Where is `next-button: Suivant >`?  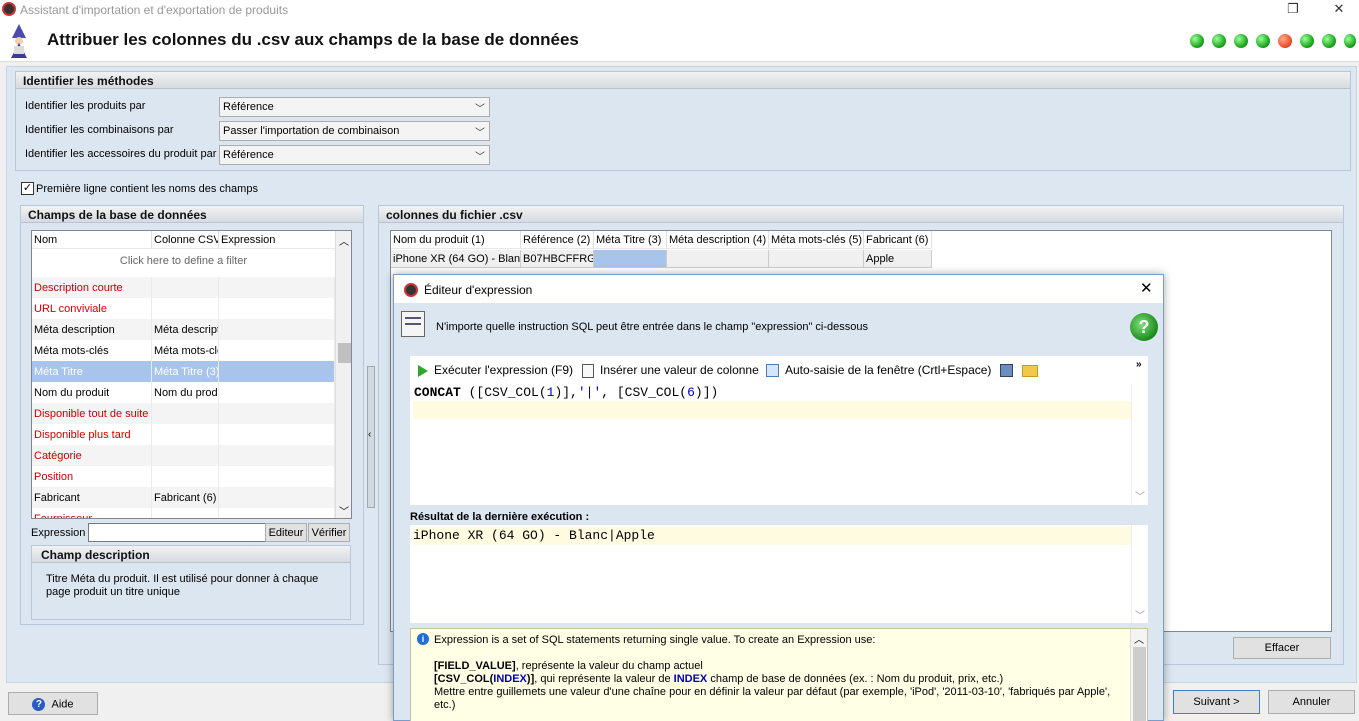
next-button: Suivant > is located at coordinates (1216, 702).